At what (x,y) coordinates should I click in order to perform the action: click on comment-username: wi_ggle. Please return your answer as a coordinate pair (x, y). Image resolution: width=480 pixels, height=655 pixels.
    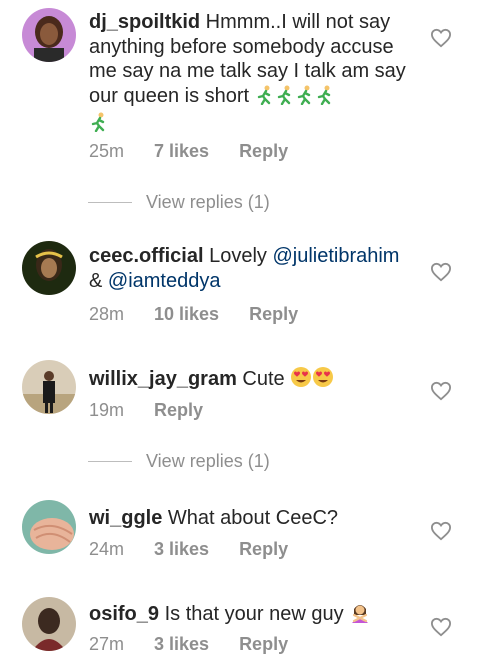
    Looking at the image, I should click on (125, 518).